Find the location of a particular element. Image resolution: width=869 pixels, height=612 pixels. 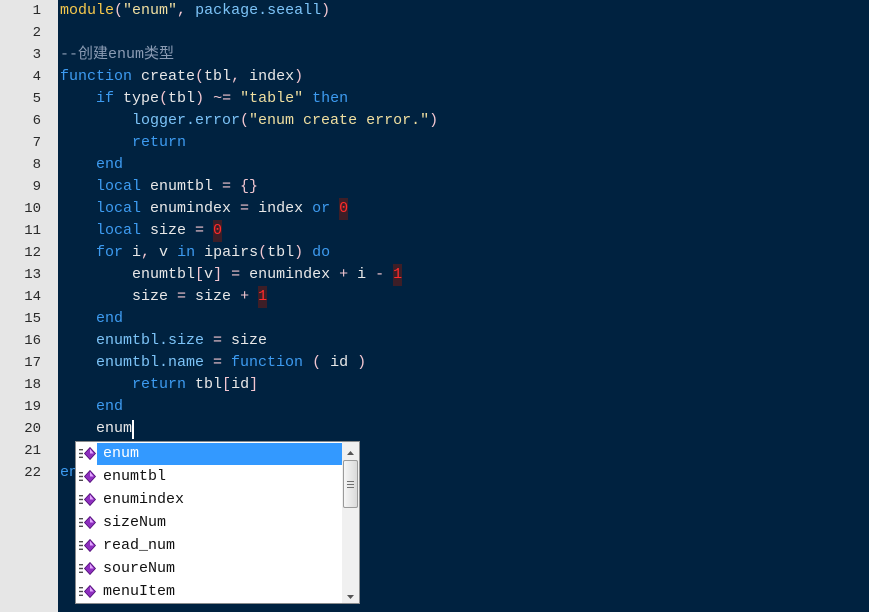

code-line is located at coordinates (464, 33).